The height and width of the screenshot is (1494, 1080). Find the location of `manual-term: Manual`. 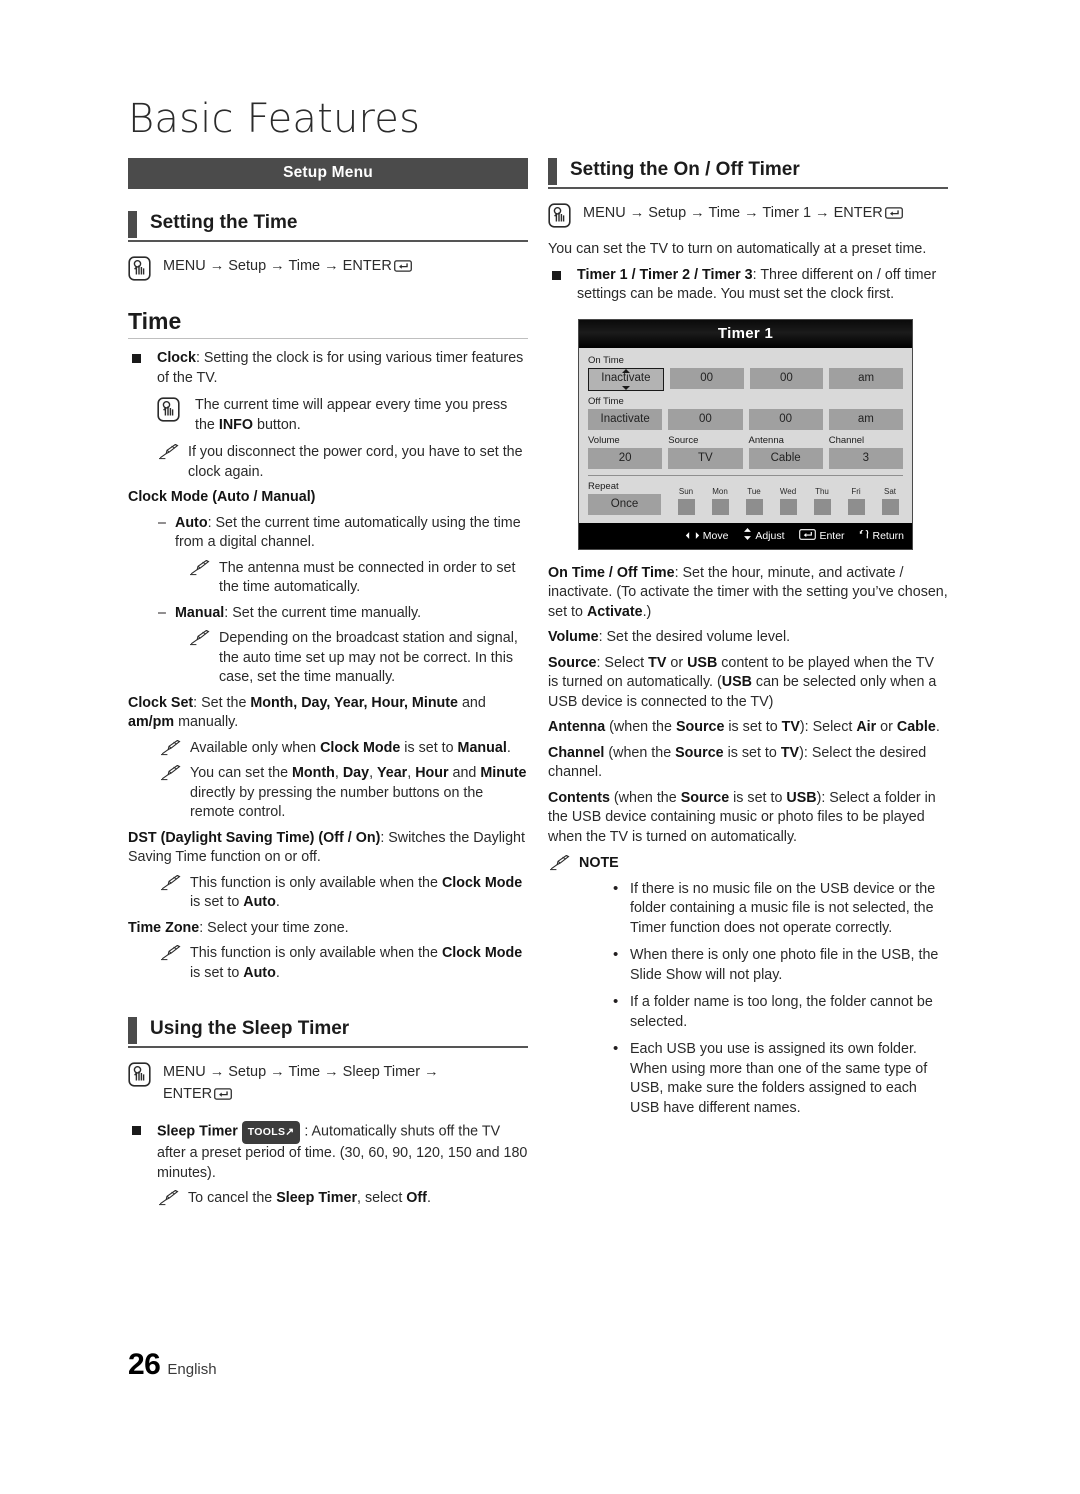

manual-term: Manual is located at coordinates (200, 612).